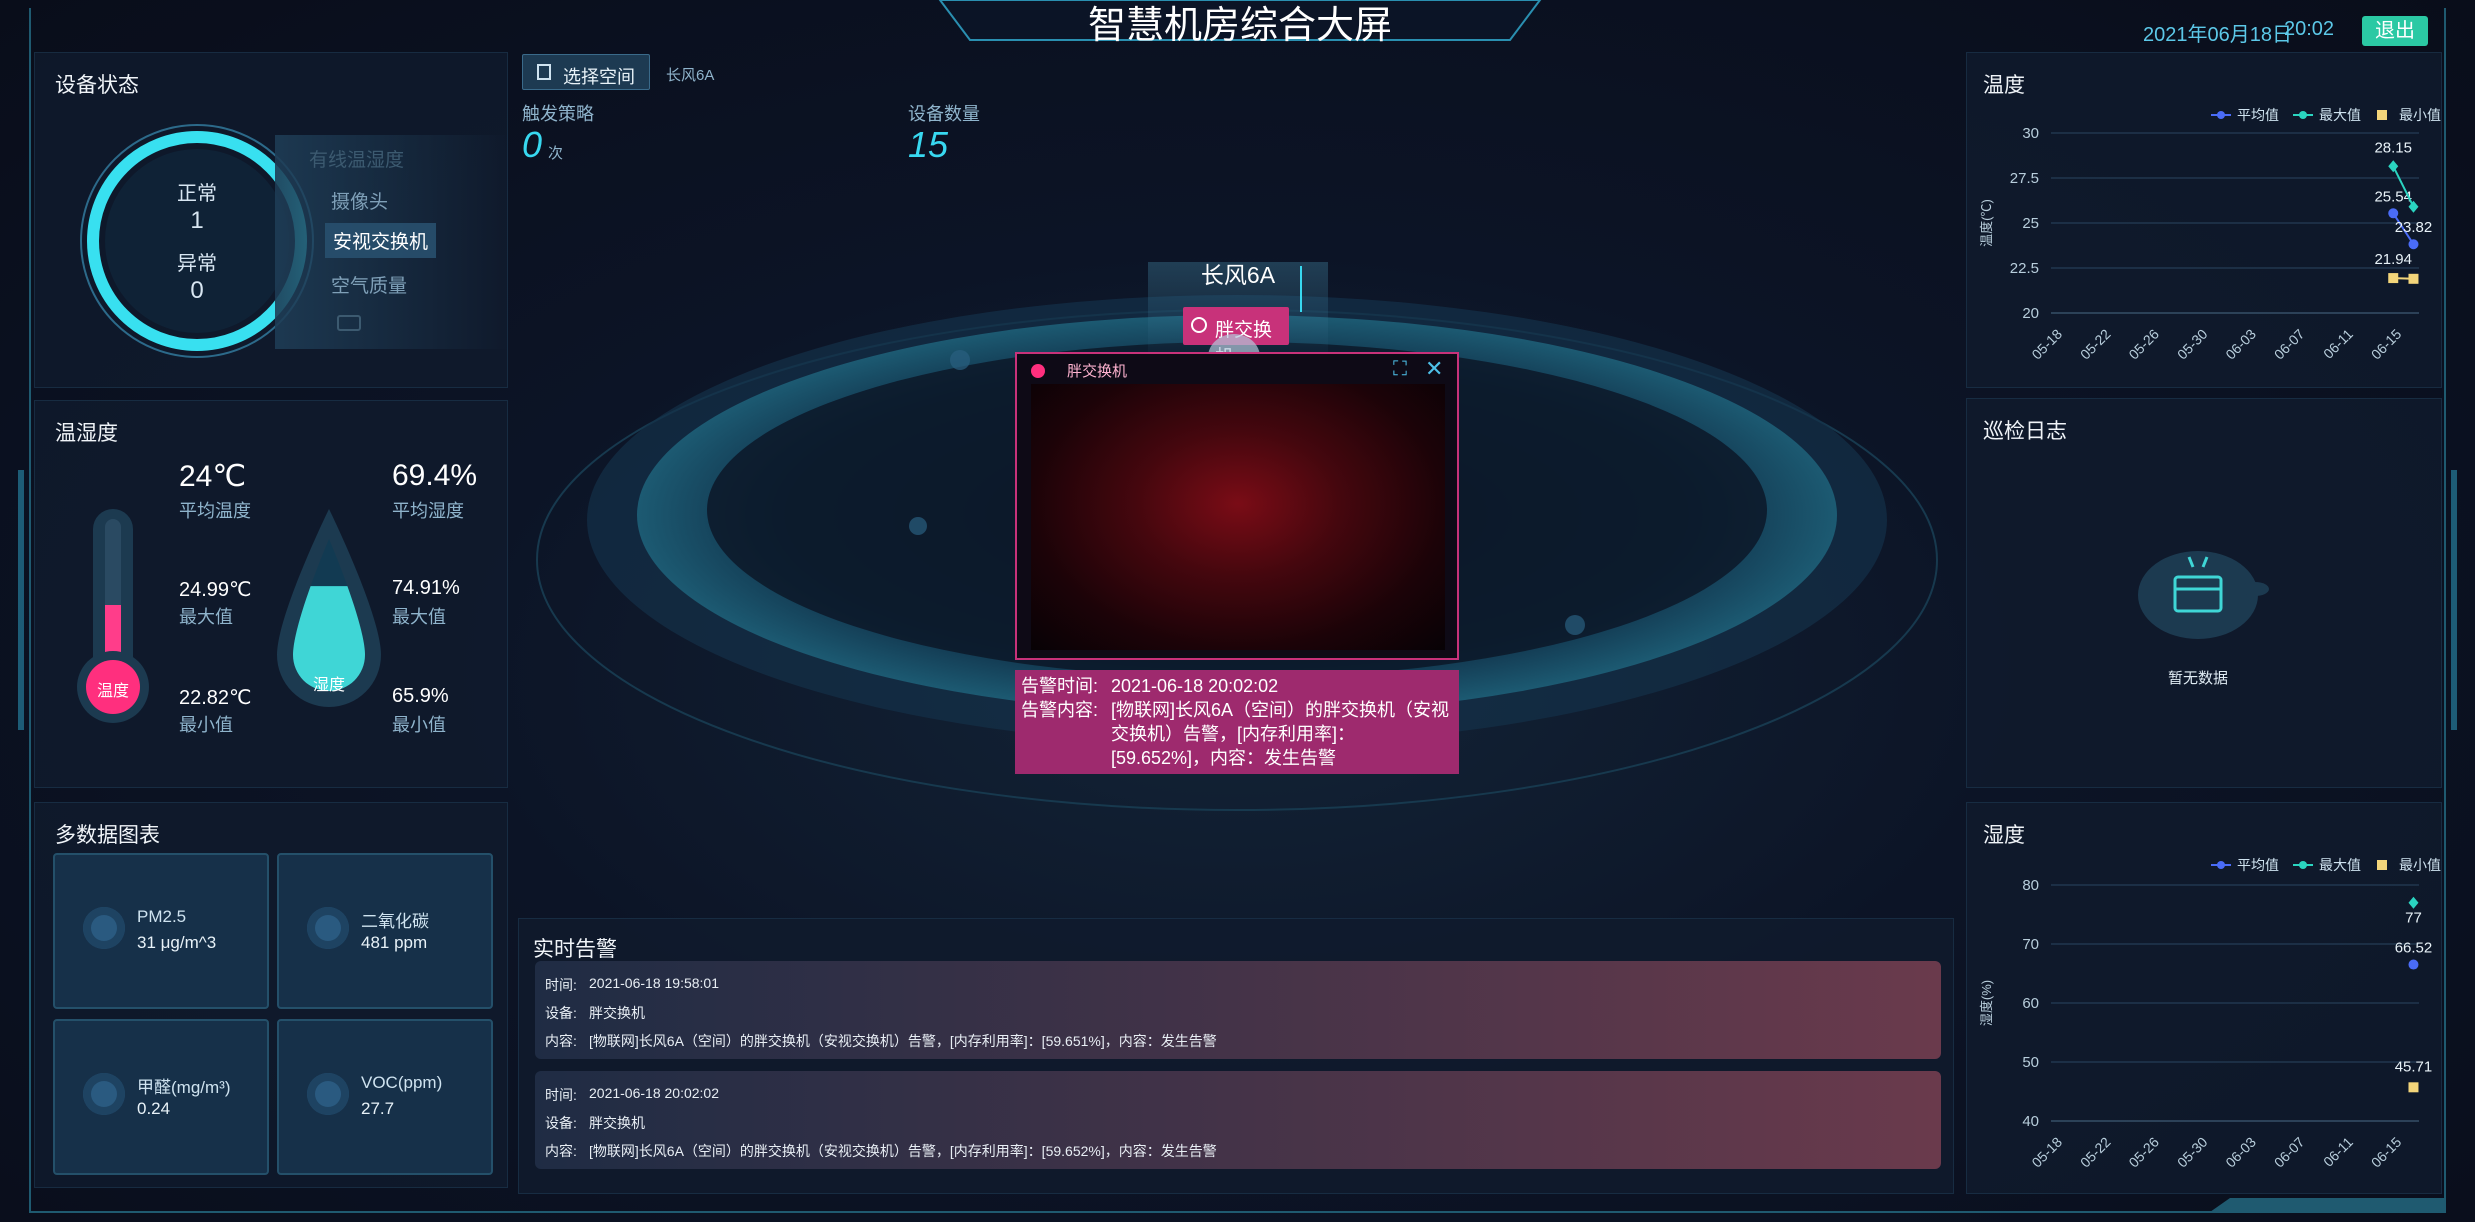 The image size is (2475, 1222). Describe the element at coordinates (2030, 313) in the screenshot. I see `y-tick-label: 20` at that location.